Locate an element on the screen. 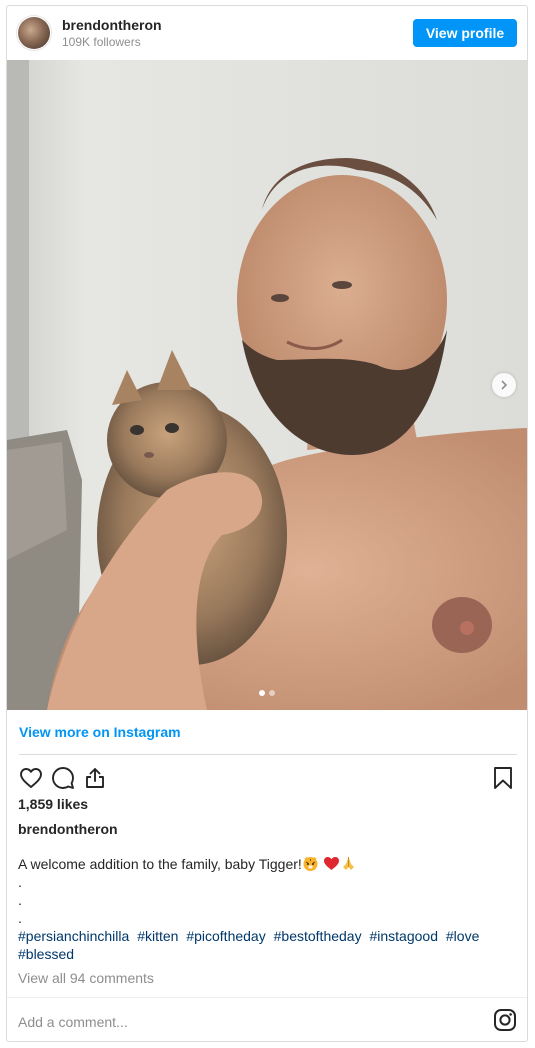 This screenshot has width=535, height=1048. carousel-indicator is located at coordinates (267, 693).